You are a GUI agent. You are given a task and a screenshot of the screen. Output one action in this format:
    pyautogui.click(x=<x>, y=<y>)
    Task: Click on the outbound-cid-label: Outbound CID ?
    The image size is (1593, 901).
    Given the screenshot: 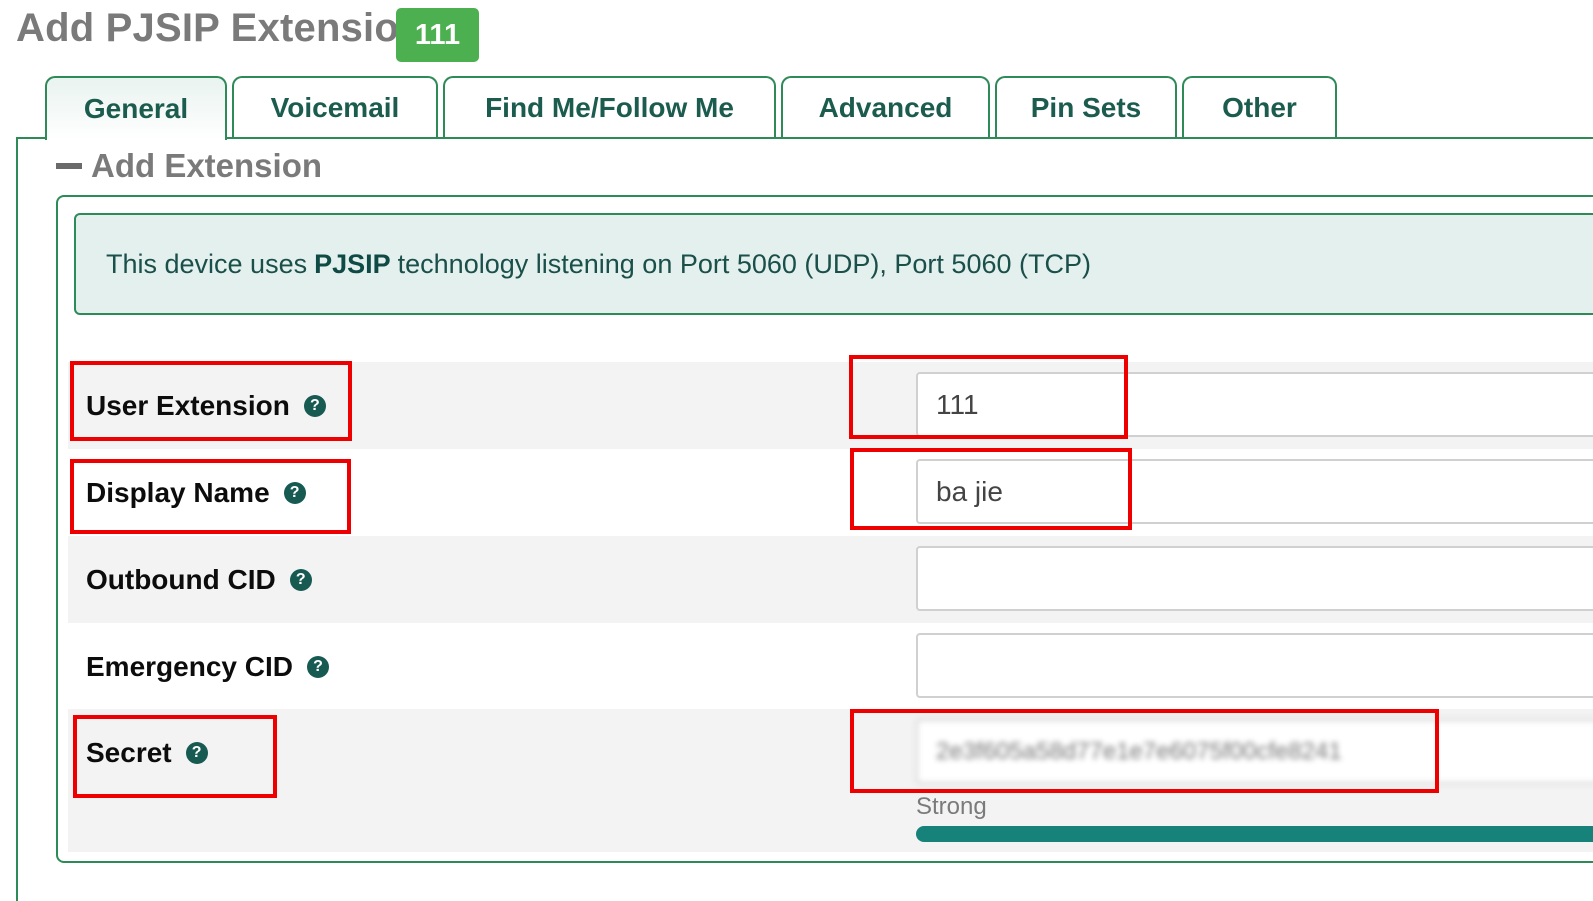 What is the action you would take?
    pyautogui.click(x=199, y=579)
    